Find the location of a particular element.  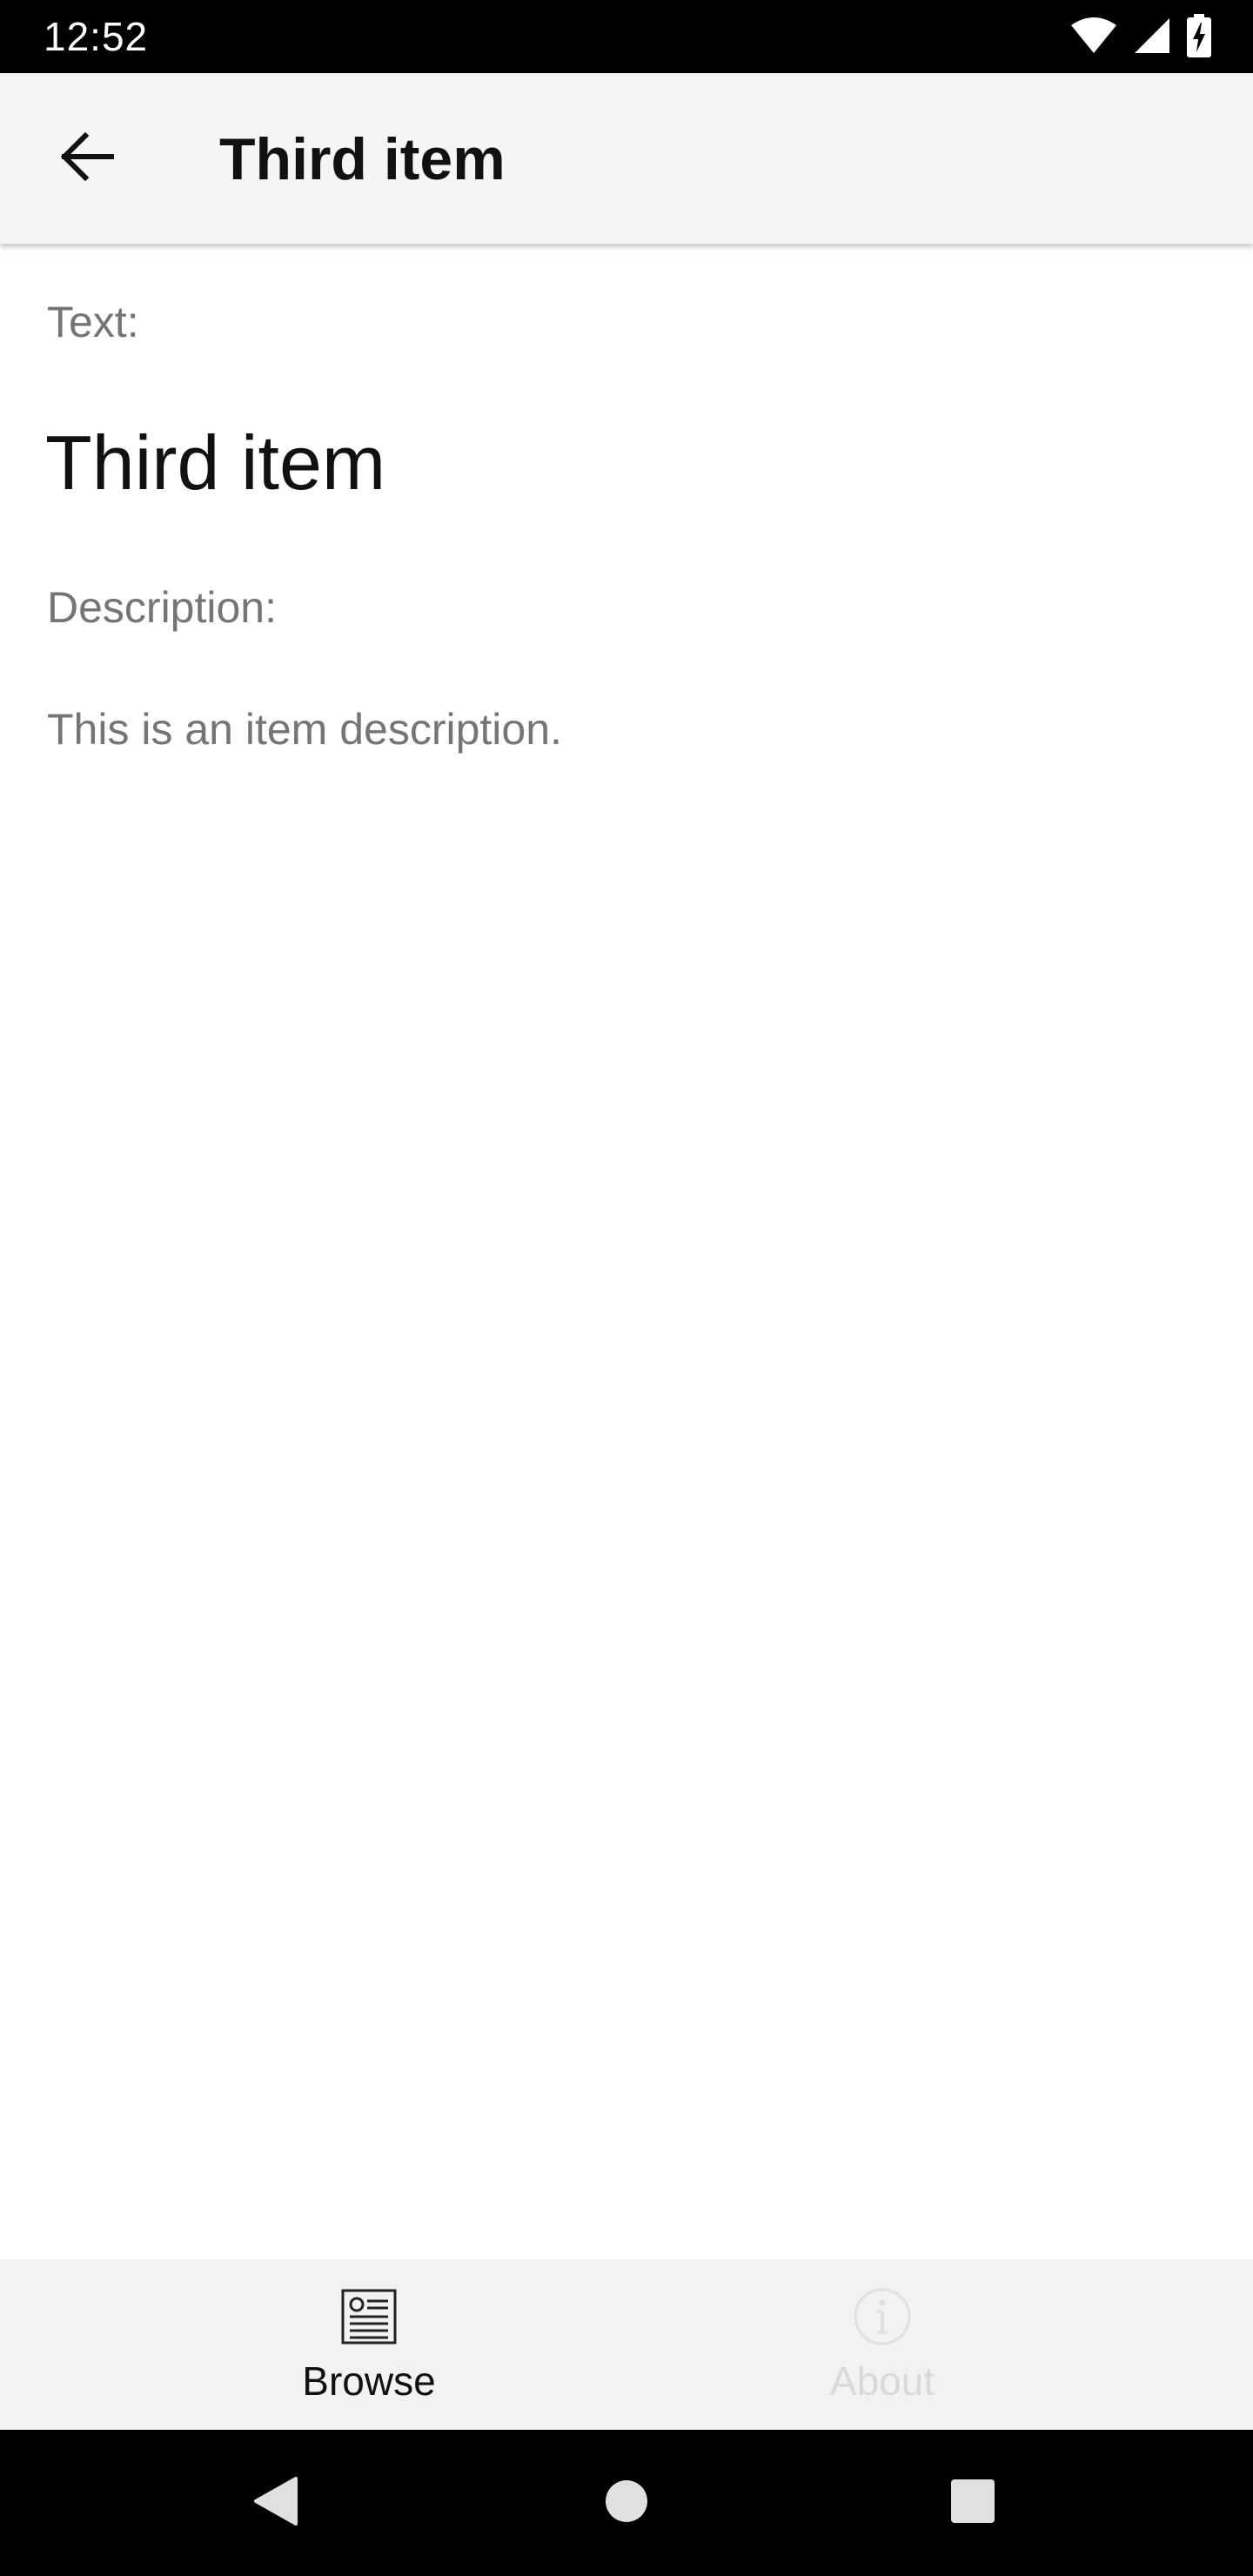

system-nav-bar is located at coordinates (626, 2503).